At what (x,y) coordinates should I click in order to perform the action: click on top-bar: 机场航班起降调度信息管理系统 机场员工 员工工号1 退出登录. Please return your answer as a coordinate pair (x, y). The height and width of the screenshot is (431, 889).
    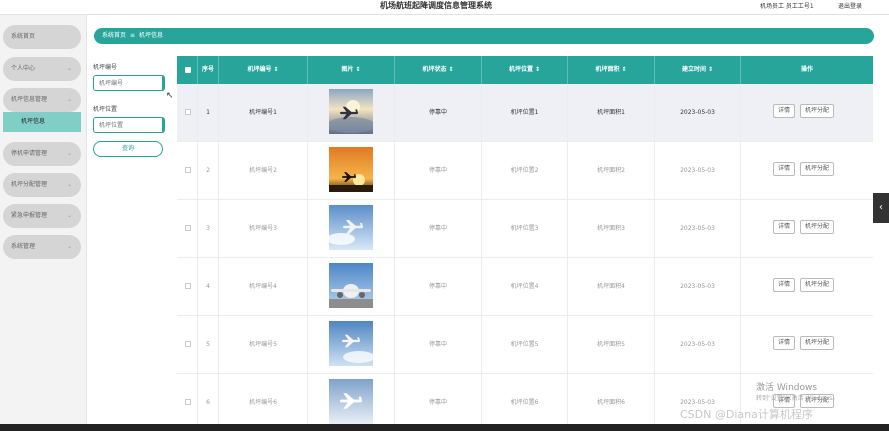
    Looking at the image, I should click on (444, 7).